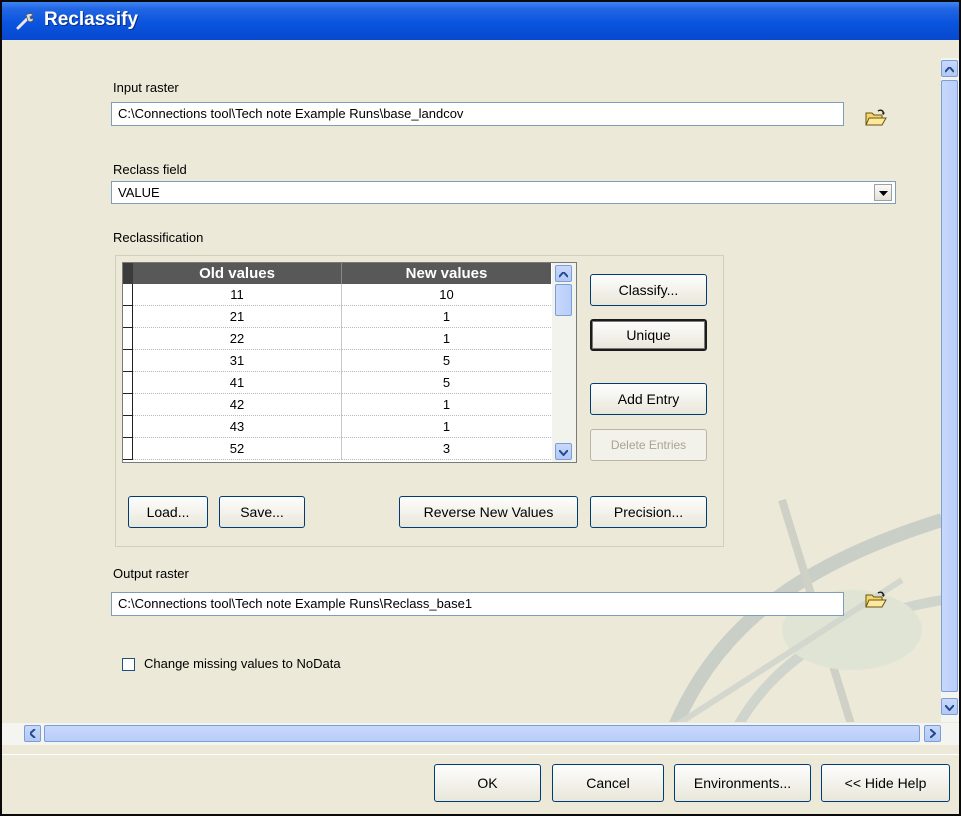  I want to click on window-title: Reclassify, so click(91, 19).